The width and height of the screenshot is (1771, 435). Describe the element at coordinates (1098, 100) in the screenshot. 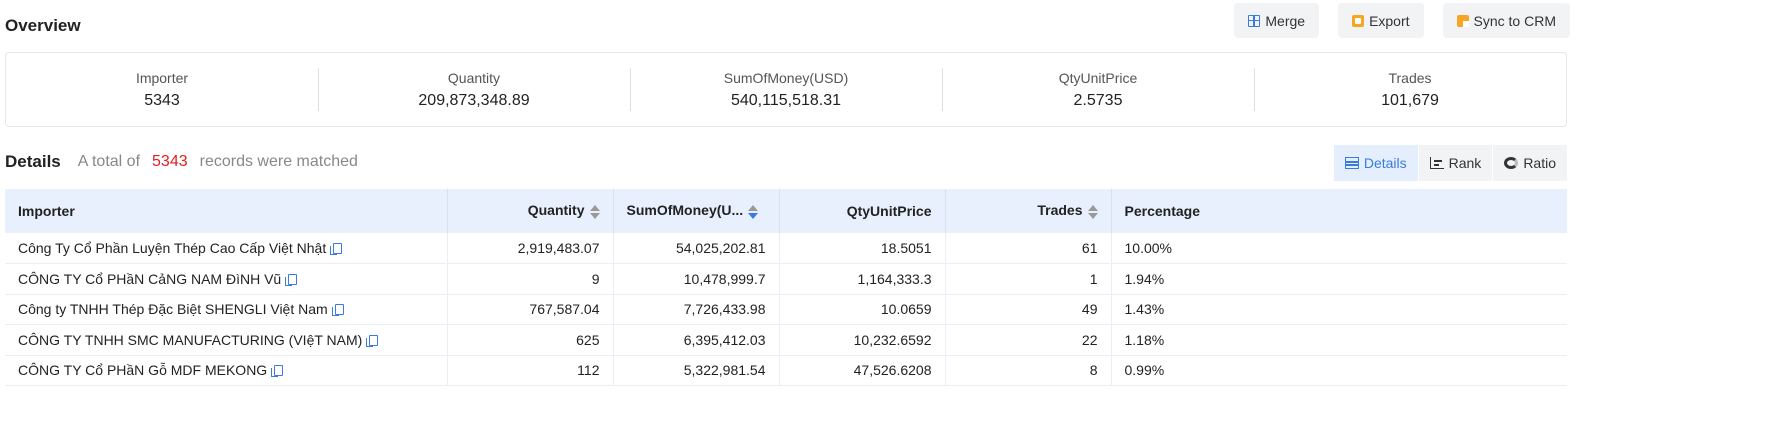

I see `stat-value: 2.5735` at that location.